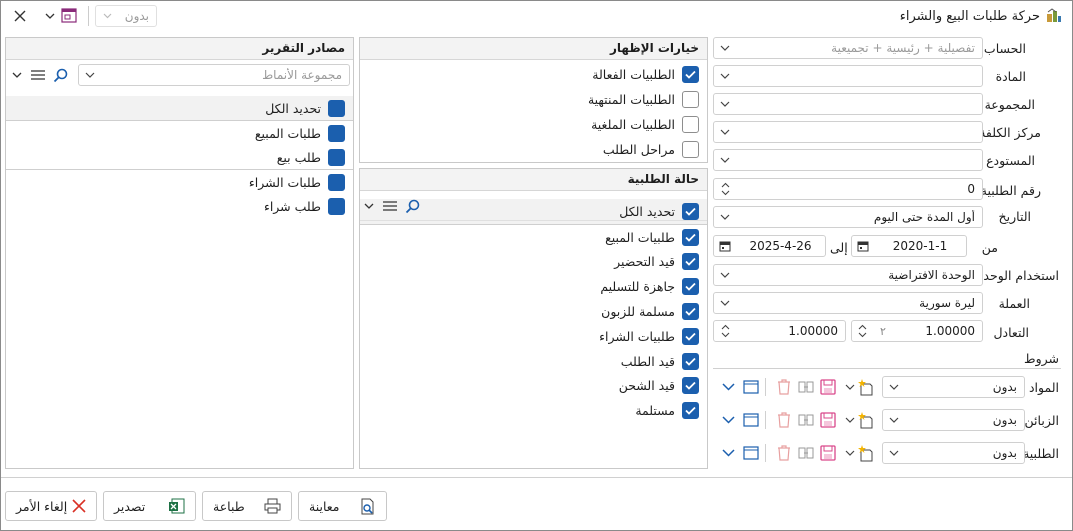 Image resolution: width=1073 pixels, height=531 pixels. What do you see at coordinates (324, 506) in the screenshot?
I see `preview-label: معاينة` at bounding box center [324, 506].